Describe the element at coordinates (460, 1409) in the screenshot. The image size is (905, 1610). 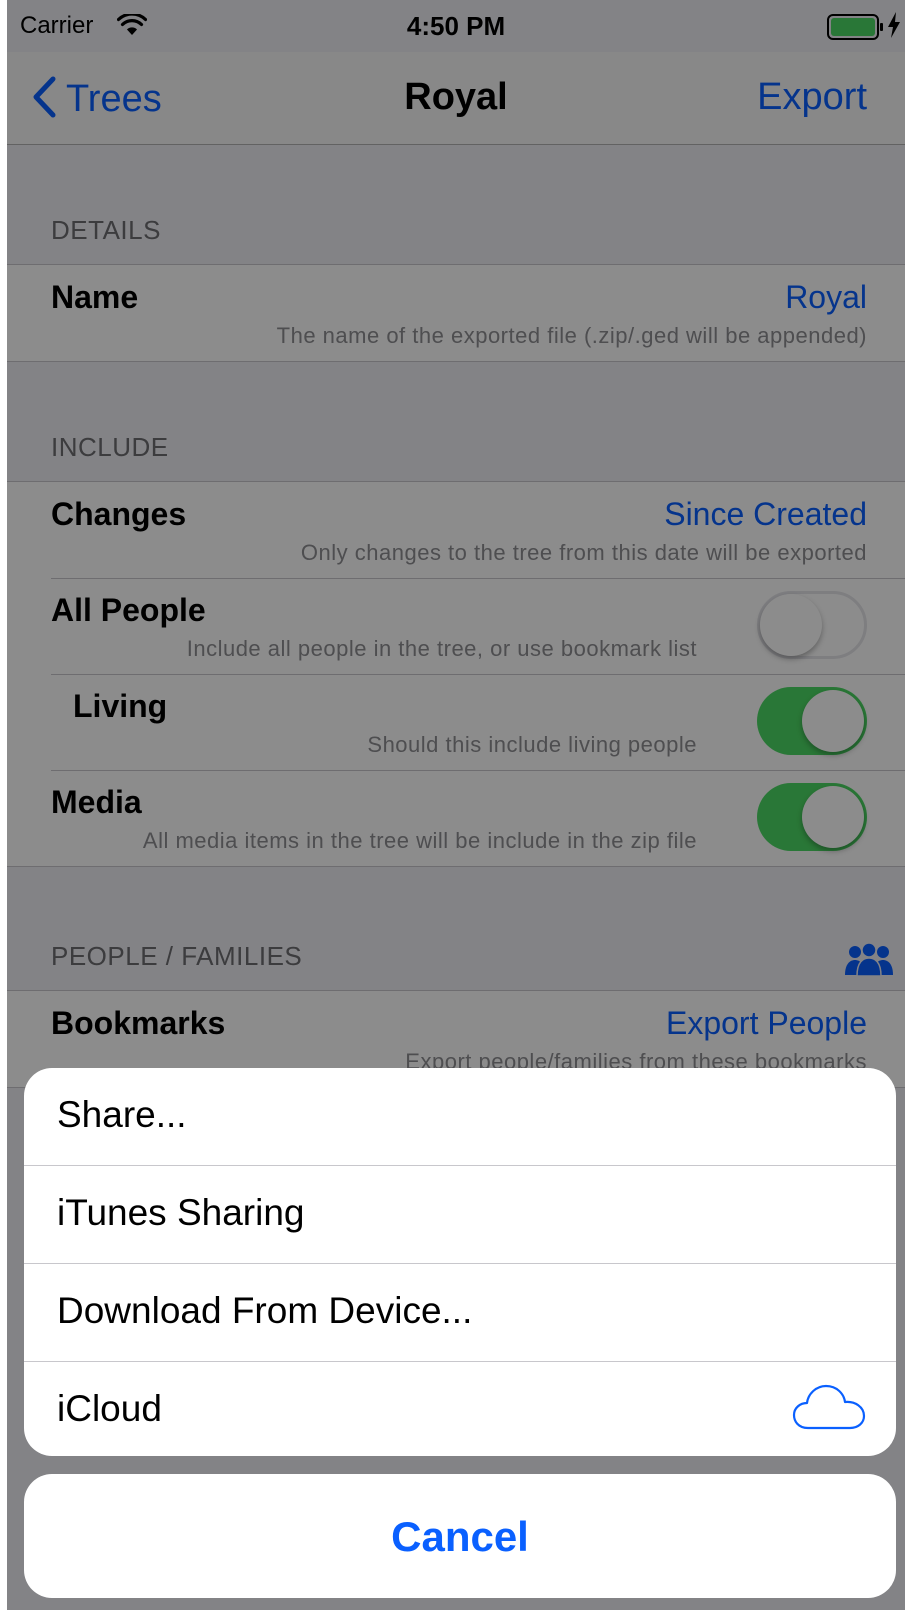
I see `action-icloud: iCloud` at that location.